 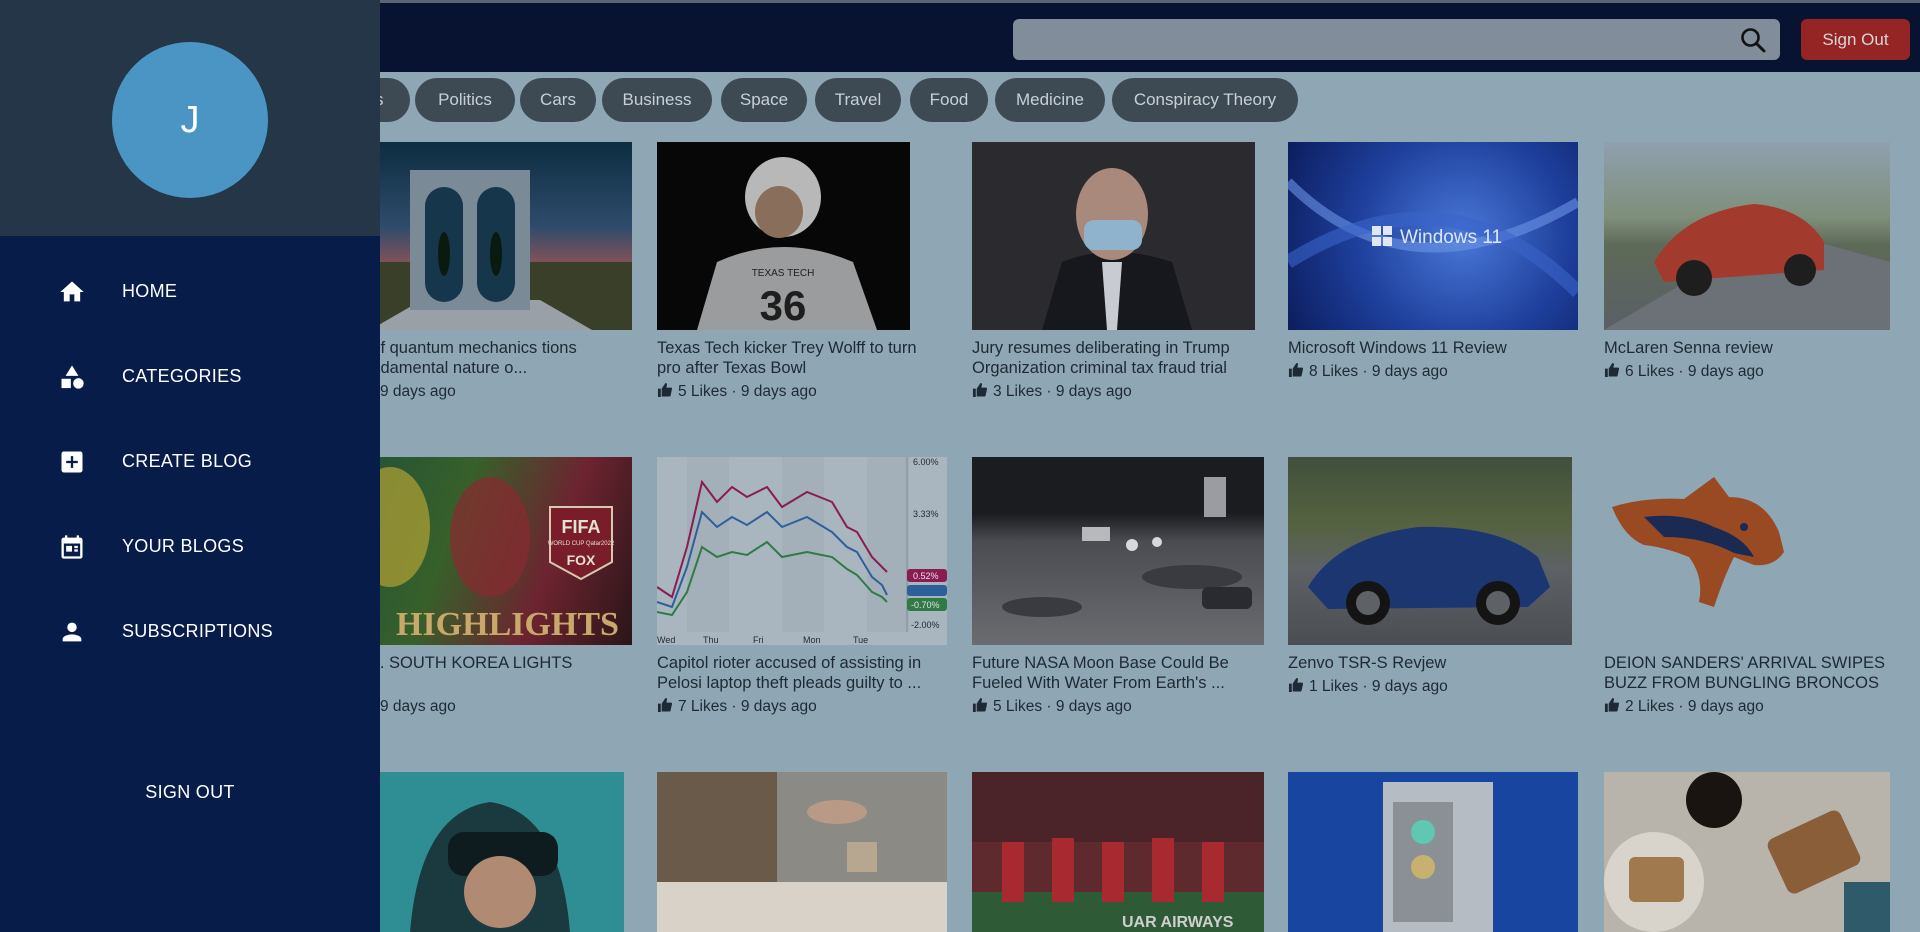 I want to click on blog-meta: 7 Likes · 9 days ago, so click(x=737, y=707).